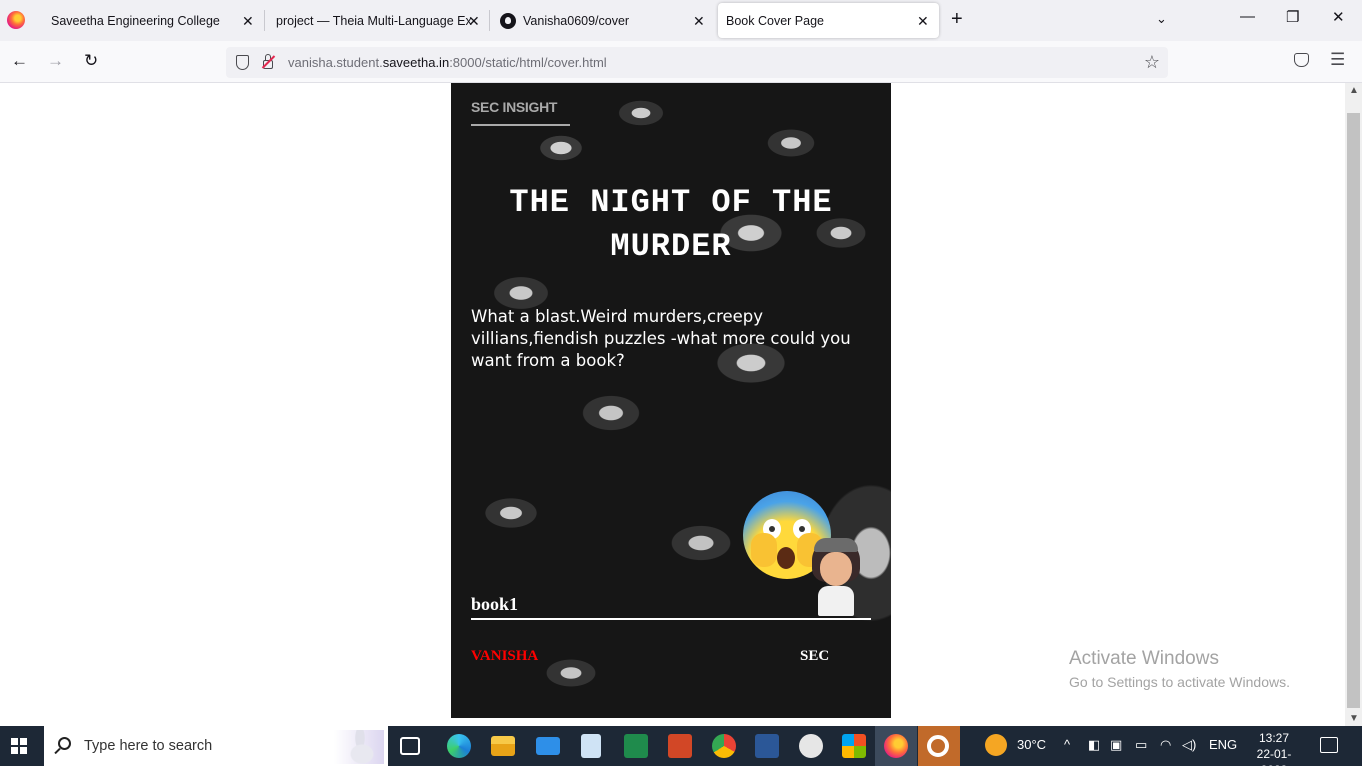 The width and height of the screenshot is (1362, 766). What do you see at coordinates (1329, 745) in the screenshot?
I see `notification-center-icon` at bounding box center [1329, 745].